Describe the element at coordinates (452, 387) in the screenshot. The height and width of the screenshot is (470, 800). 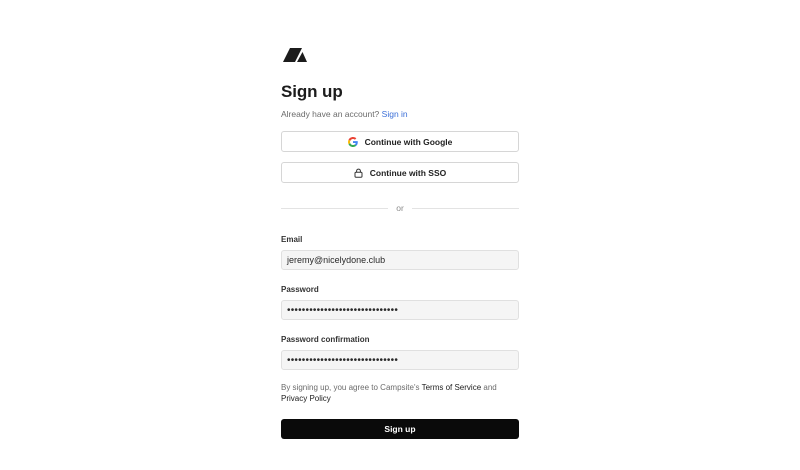
I see `terms-of-service-link: Terms of Service` at that location.